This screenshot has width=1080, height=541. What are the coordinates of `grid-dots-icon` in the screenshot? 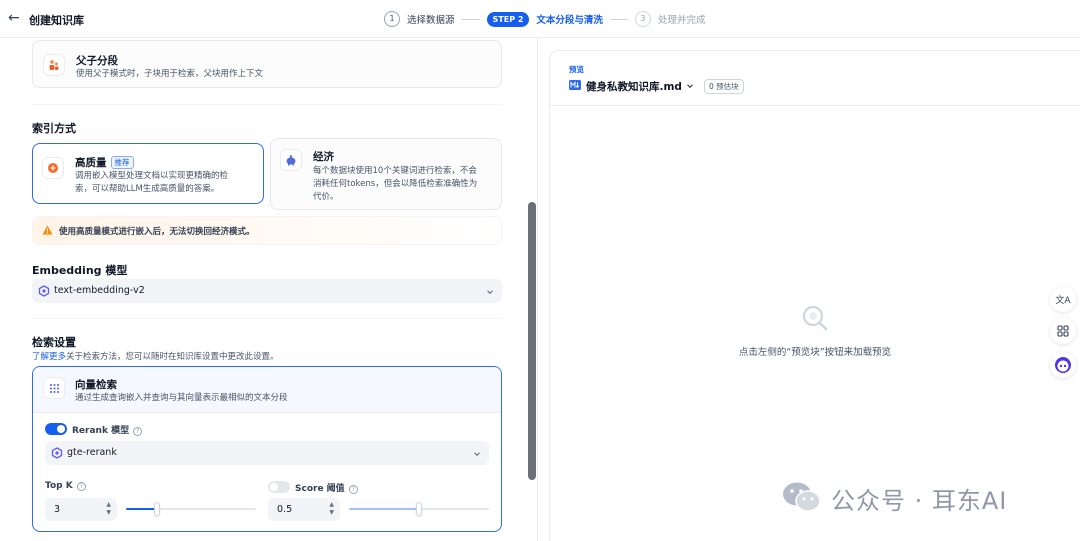 It's located at (54, 388).